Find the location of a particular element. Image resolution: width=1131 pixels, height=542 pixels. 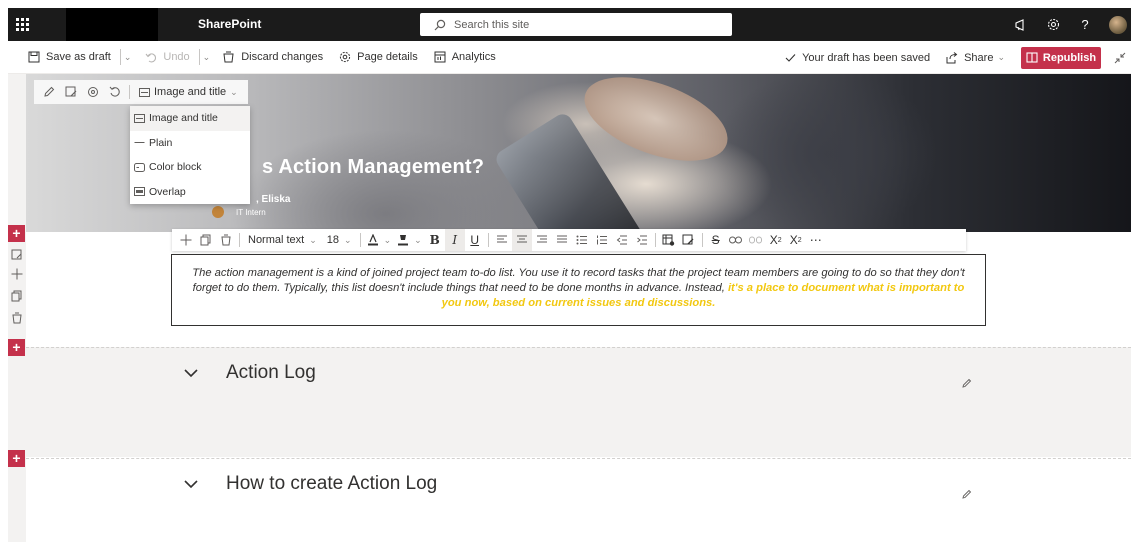

font-size-label: 18 is located at coordinates (333, 240).